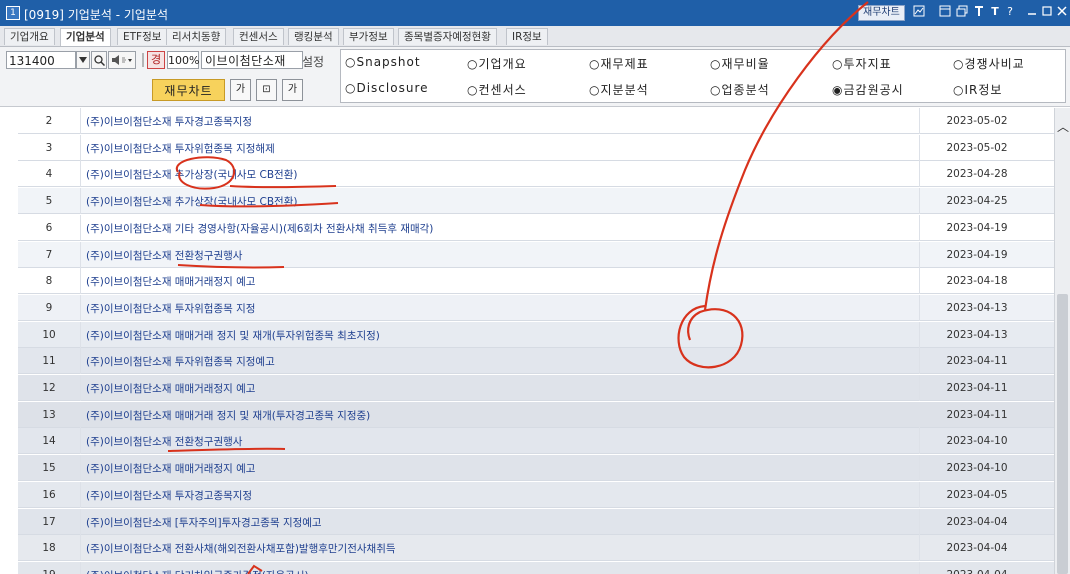 Image resolution: width=1070 pixels, height=574 pixels. What do you see at coordinates (1047, 12) in the screenshot?
I see `maximize-icon` at bounding box center [1047, 12].